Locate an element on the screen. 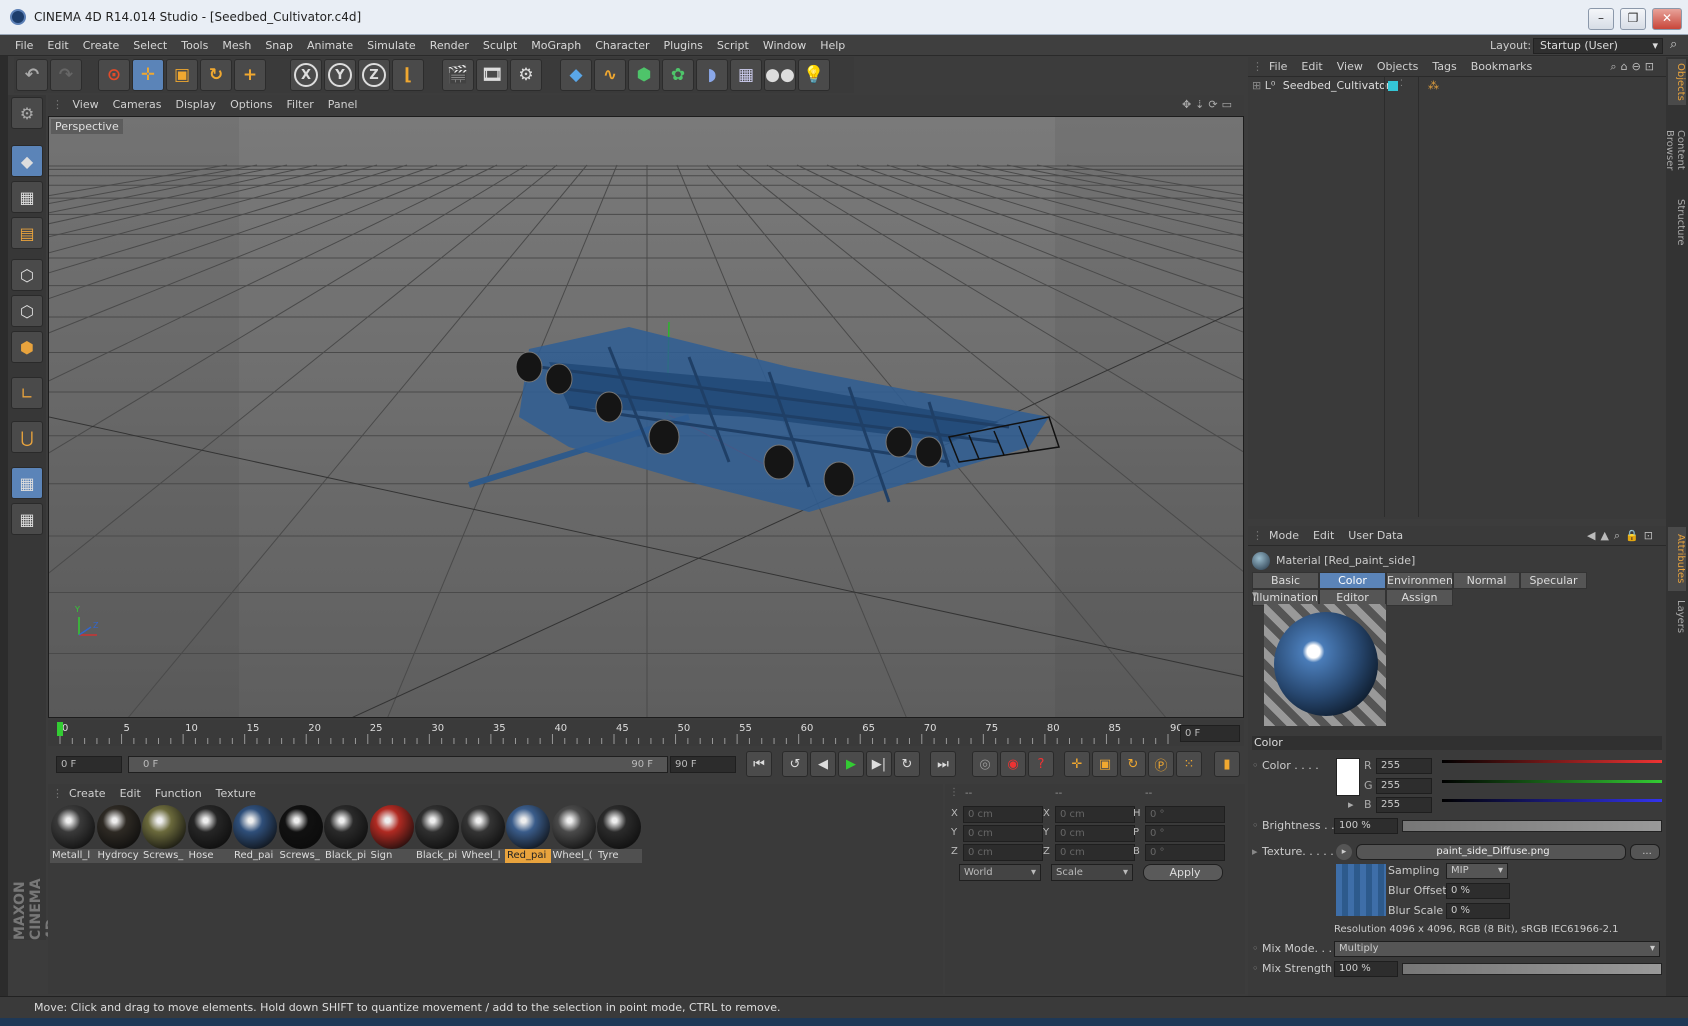 Image resolution: width=1688 pixels, height=1026 pixels. maximize-button: ❐ is located at coordinates (1633, 19).